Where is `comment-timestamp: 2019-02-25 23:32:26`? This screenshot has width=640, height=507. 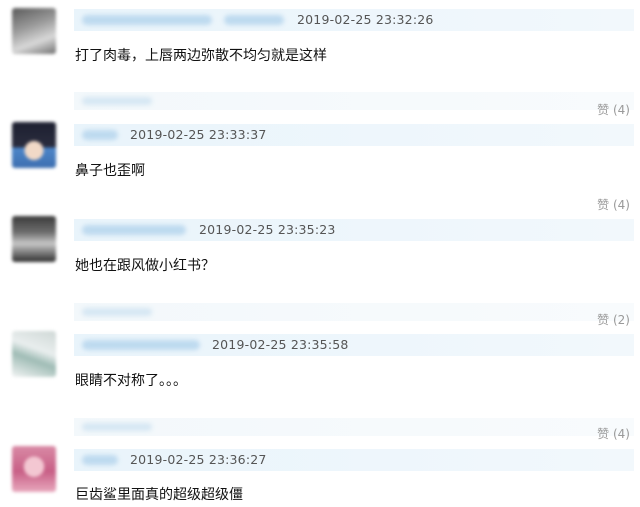
comment-timestamp: 2019-02-25 23:32:26 is located at coordinates (365, 19).